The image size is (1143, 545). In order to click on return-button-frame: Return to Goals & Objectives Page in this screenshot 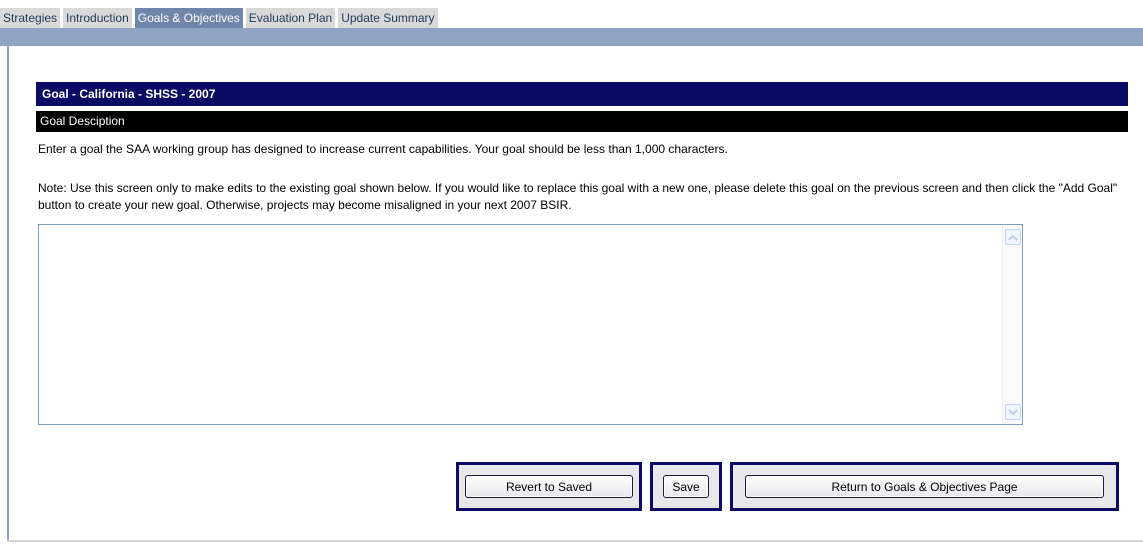, I will do `click(924, 486)`.